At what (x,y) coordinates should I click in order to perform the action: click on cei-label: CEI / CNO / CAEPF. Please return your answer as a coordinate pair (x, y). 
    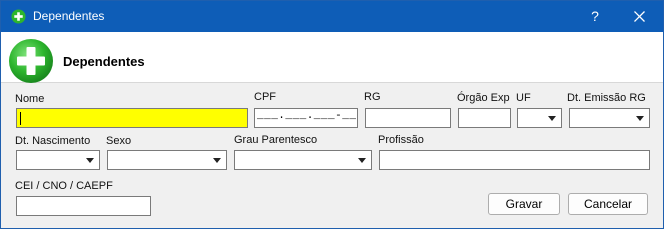
    Looking at the image, I should click on (64, 186).